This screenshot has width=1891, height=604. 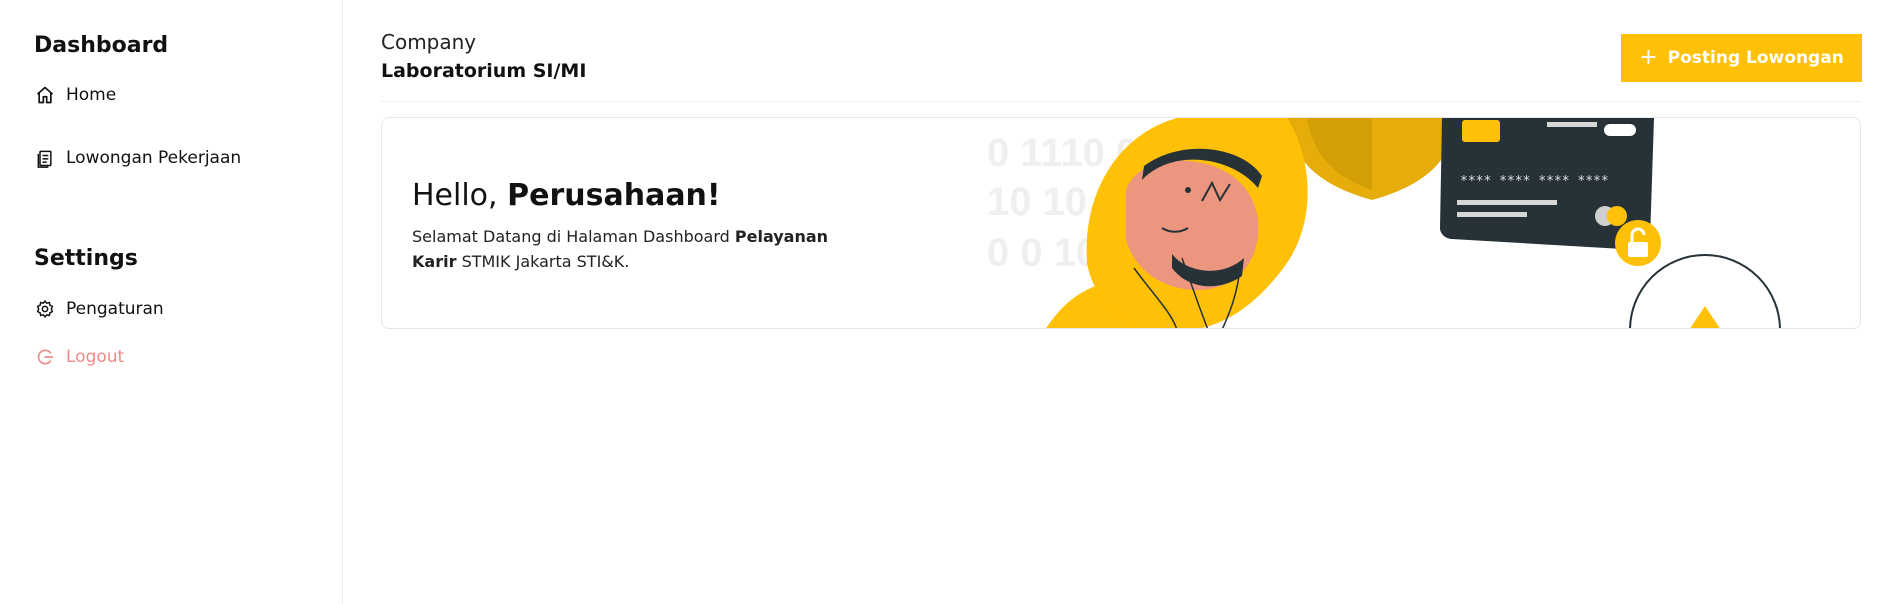 I want to click on sidebar-item-home: Home, so click(x=75, y=95).